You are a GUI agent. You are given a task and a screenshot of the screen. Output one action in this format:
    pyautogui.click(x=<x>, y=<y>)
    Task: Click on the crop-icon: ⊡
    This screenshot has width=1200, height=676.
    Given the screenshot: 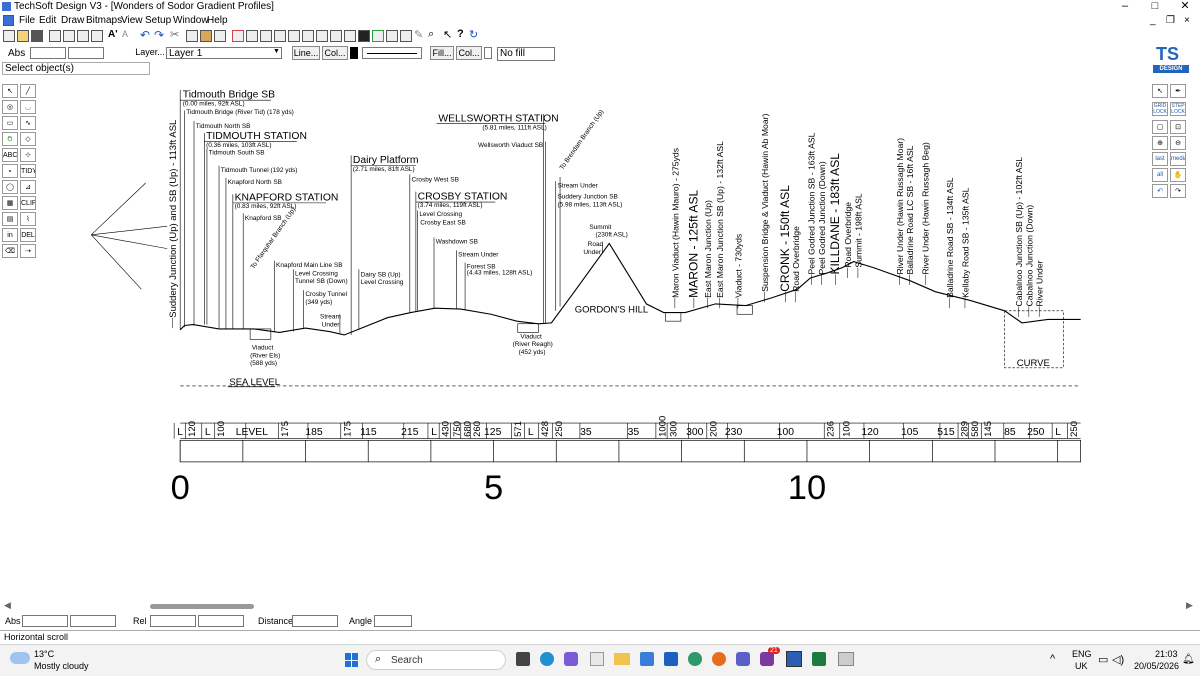 What is the action you would take?
    pyautogui.click(x=1178, y=127)
    